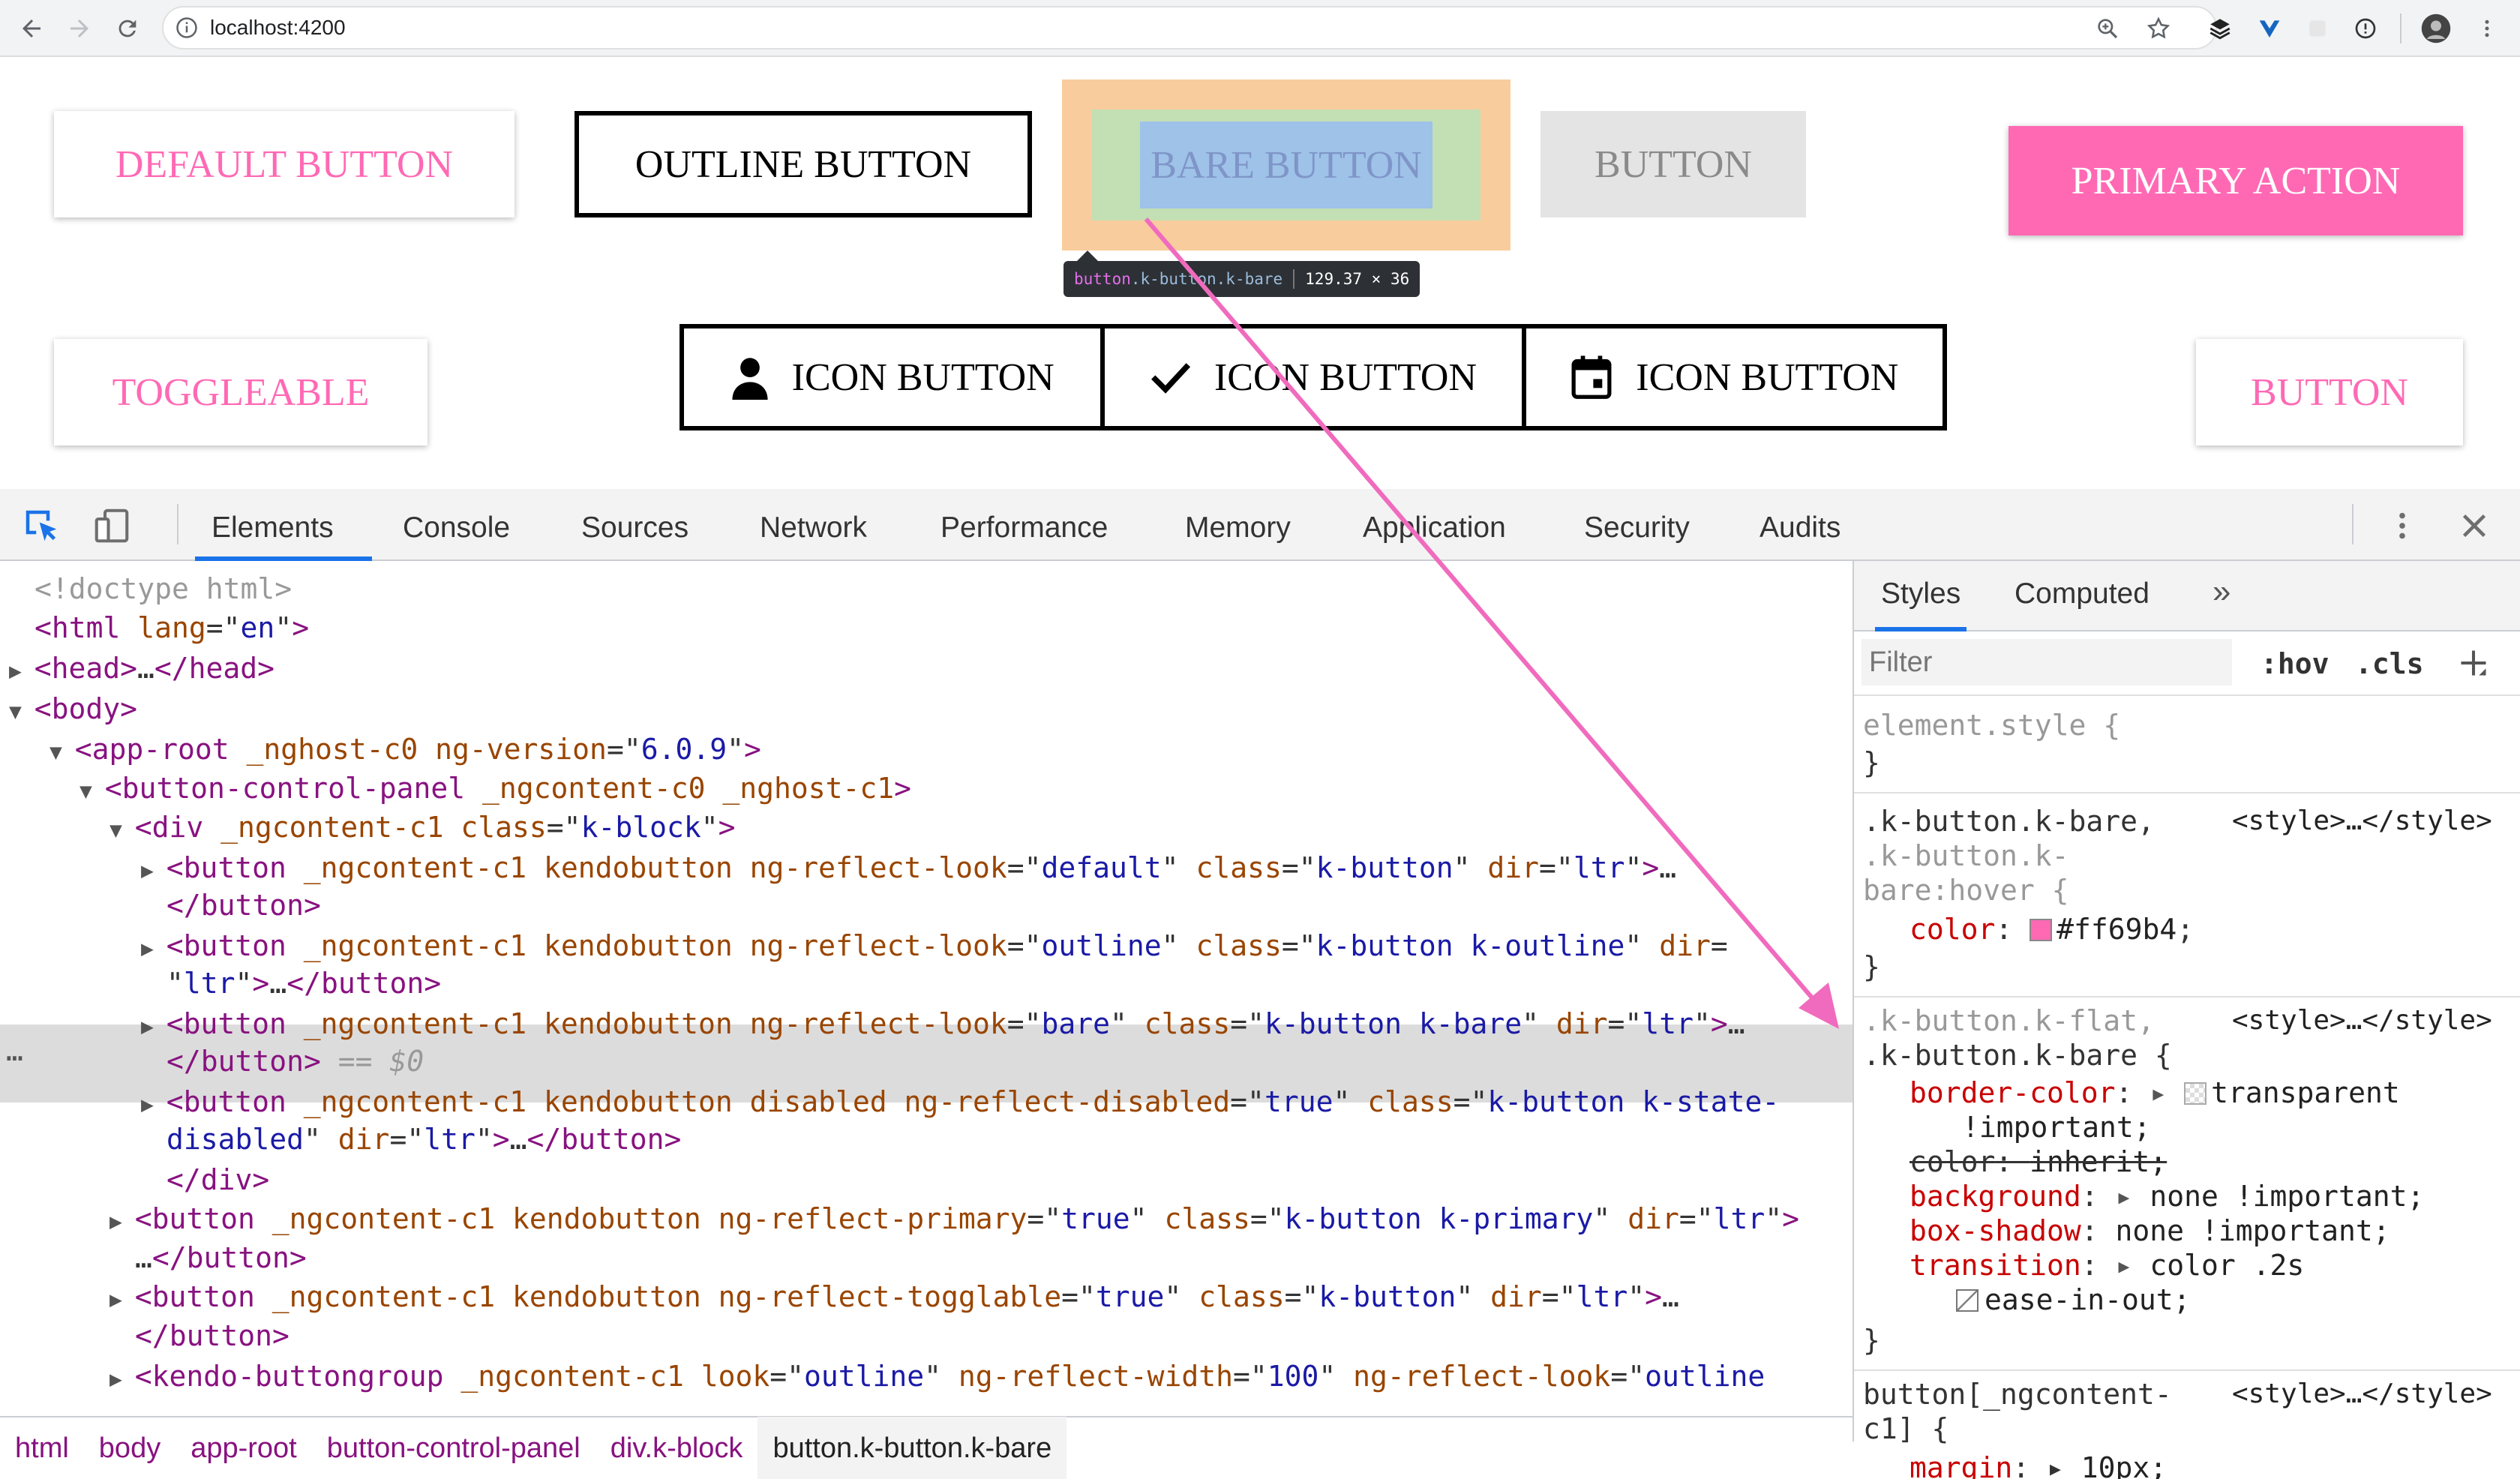 Image resolution: width=2520 pixels, height=1479 pixels. What do you see at coordinates (2329, 392) in the screenshot?
I see `plain-button: BUTTON` at bounding box center [2329, 392].